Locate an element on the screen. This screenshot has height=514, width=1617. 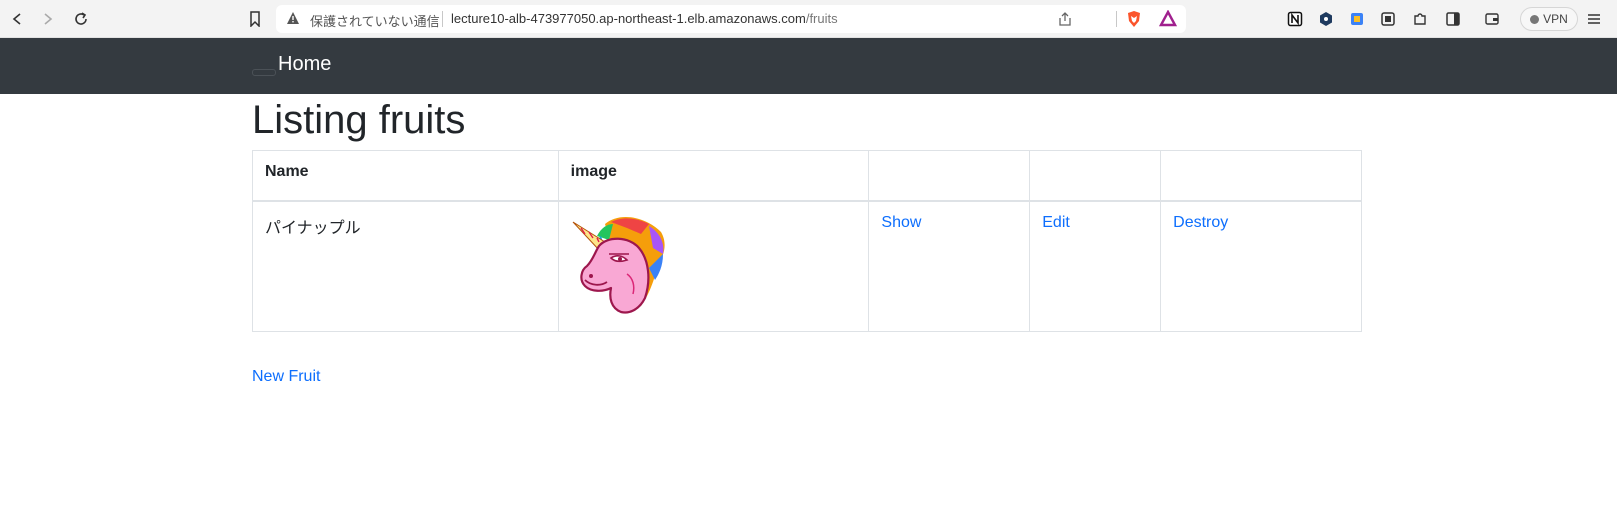
extensions-puzzle-icon is located at coordinates (1420, 19).